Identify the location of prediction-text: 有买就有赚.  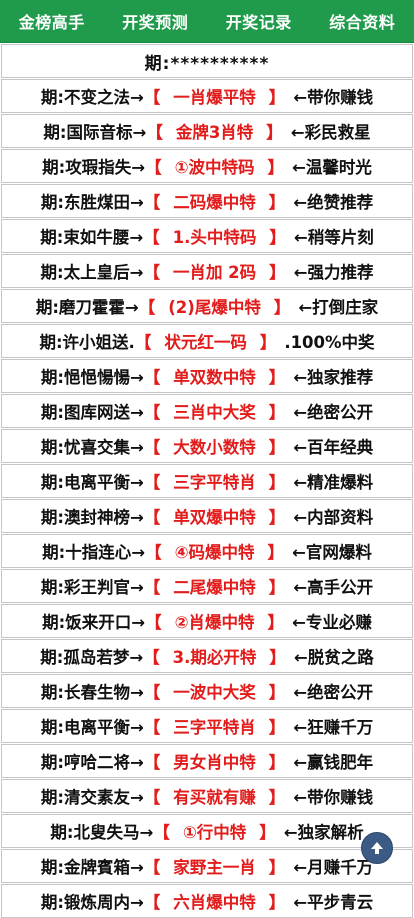
(214, 797).